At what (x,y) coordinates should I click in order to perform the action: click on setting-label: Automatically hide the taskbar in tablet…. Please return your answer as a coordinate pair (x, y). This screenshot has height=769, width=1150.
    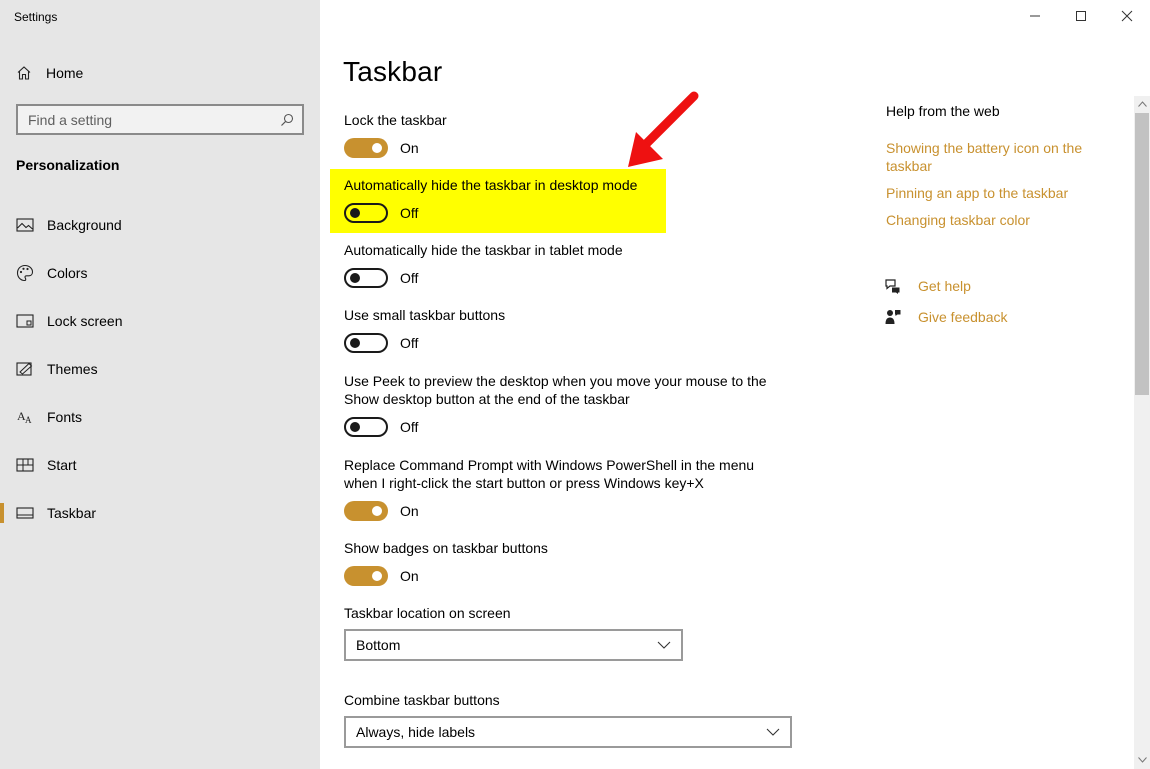
    Looking at the image, I should click on (483, 250).